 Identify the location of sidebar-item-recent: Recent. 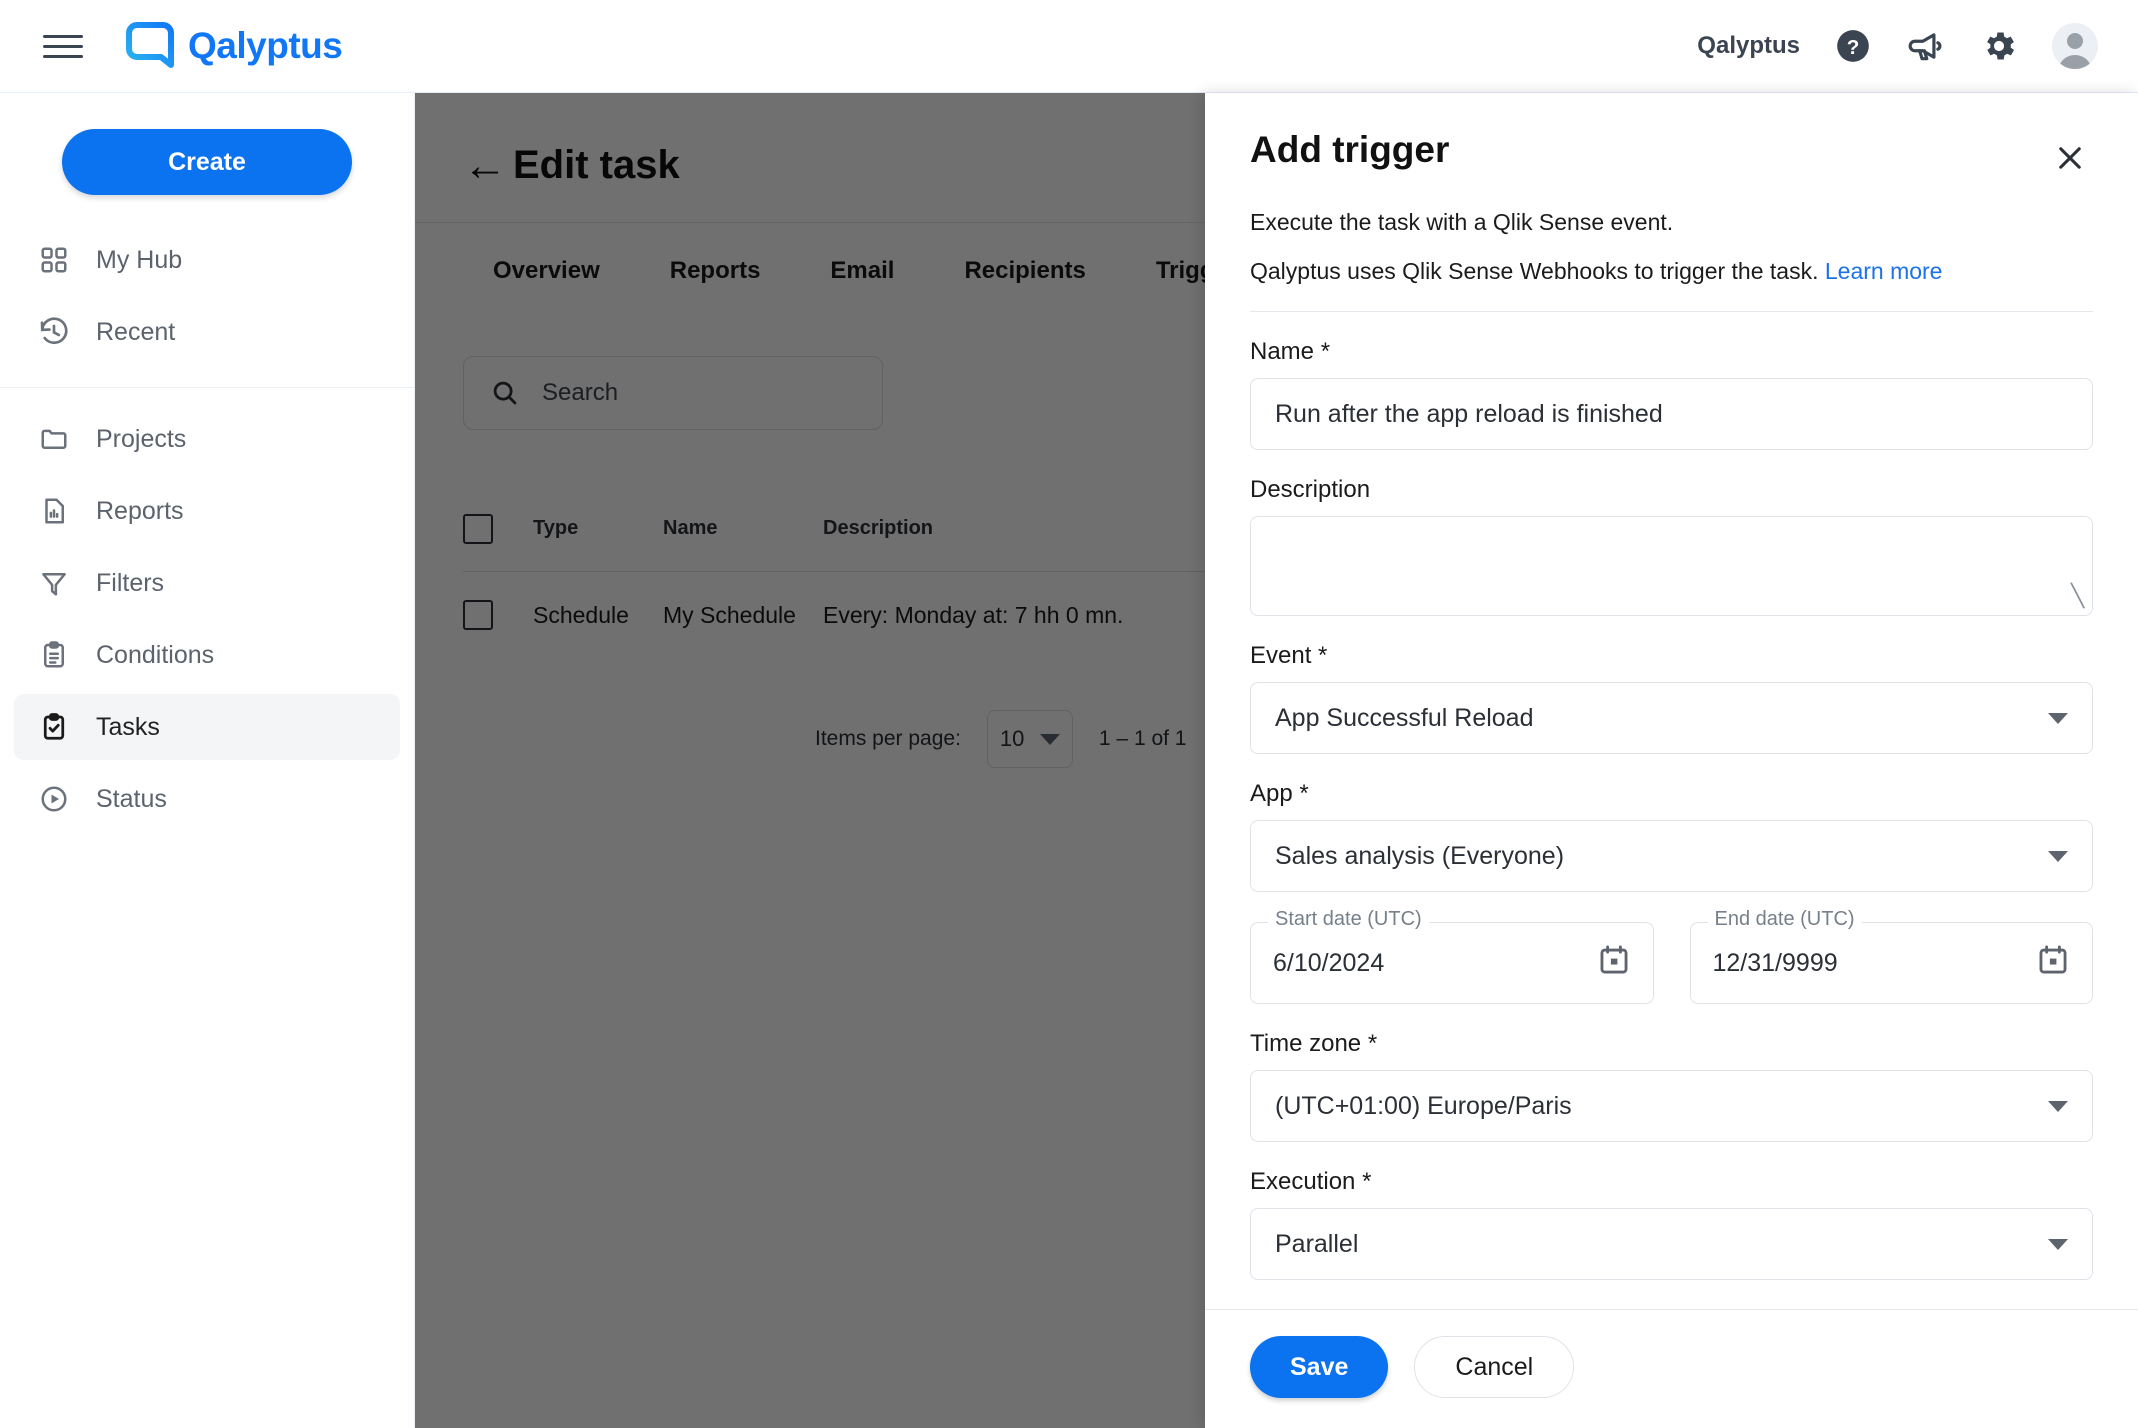
(207, 332).